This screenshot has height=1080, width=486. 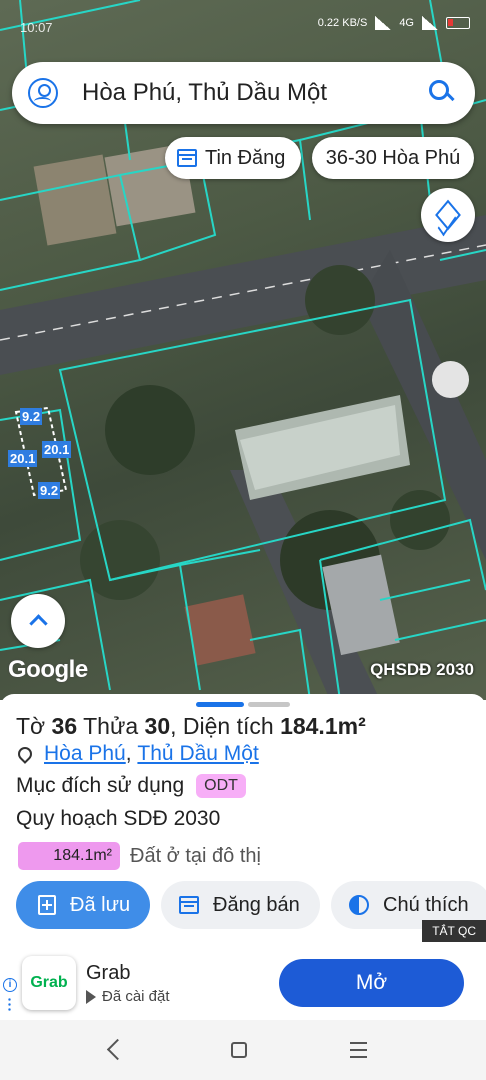 I want to click on land-use-purpose: Mục đích sử dụng ODT, so click(x=131, y=786).